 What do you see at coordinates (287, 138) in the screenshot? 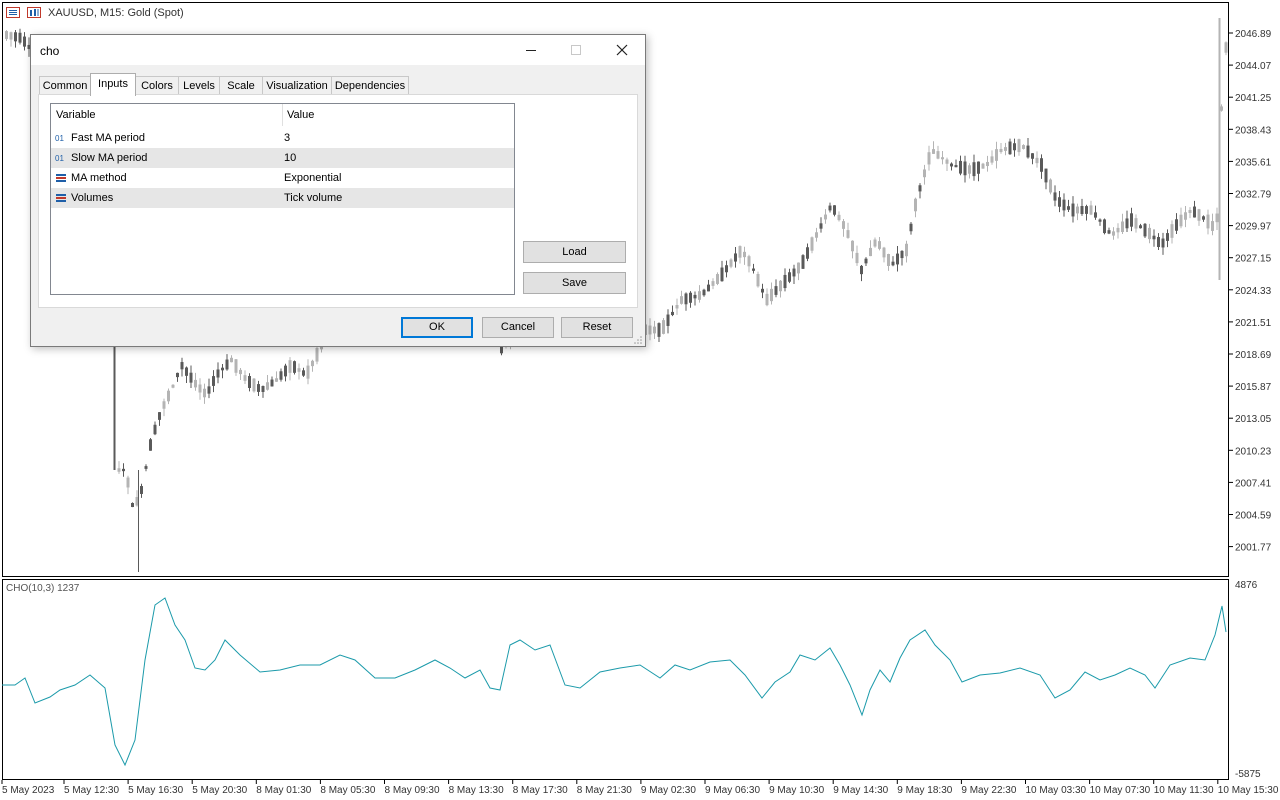
I see `variable-value: 3` at bounding box center [287, 138].